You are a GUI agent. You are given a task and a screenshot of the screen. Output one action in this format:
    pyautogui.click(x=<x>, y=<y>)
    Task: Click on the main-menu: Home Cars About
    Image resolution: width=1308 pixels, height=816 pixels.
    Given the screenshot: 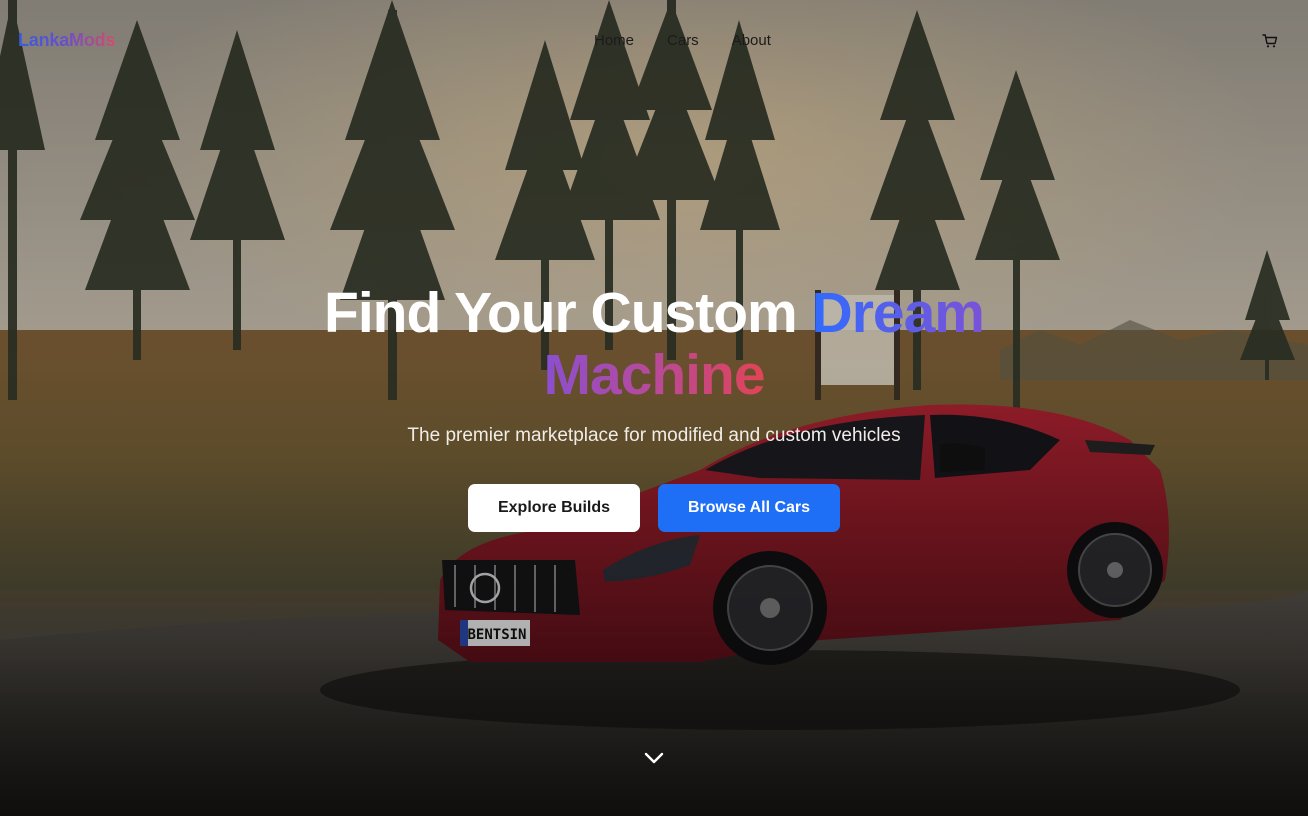 What is the action you would take?
    pyautogui.click(x=682, y=40)
    